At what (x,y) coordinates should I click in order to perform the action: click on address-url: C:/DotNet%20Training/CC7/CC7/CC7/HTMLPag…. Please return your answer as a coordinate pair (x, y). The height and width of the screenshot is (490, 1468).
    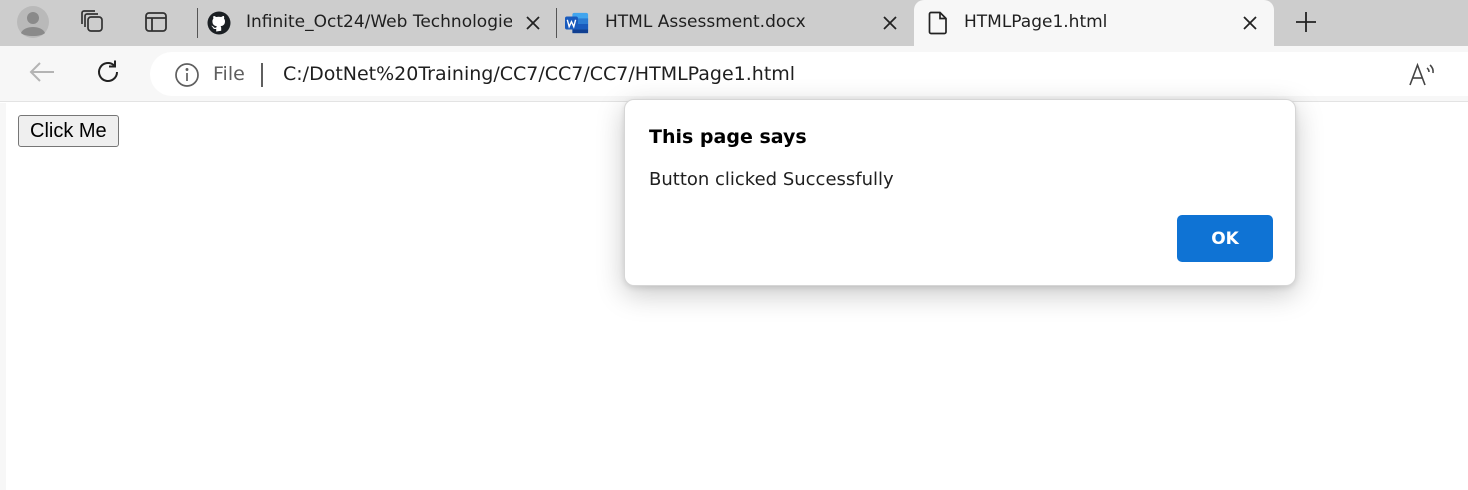
    Looking at the image, I should click on (539, 74).